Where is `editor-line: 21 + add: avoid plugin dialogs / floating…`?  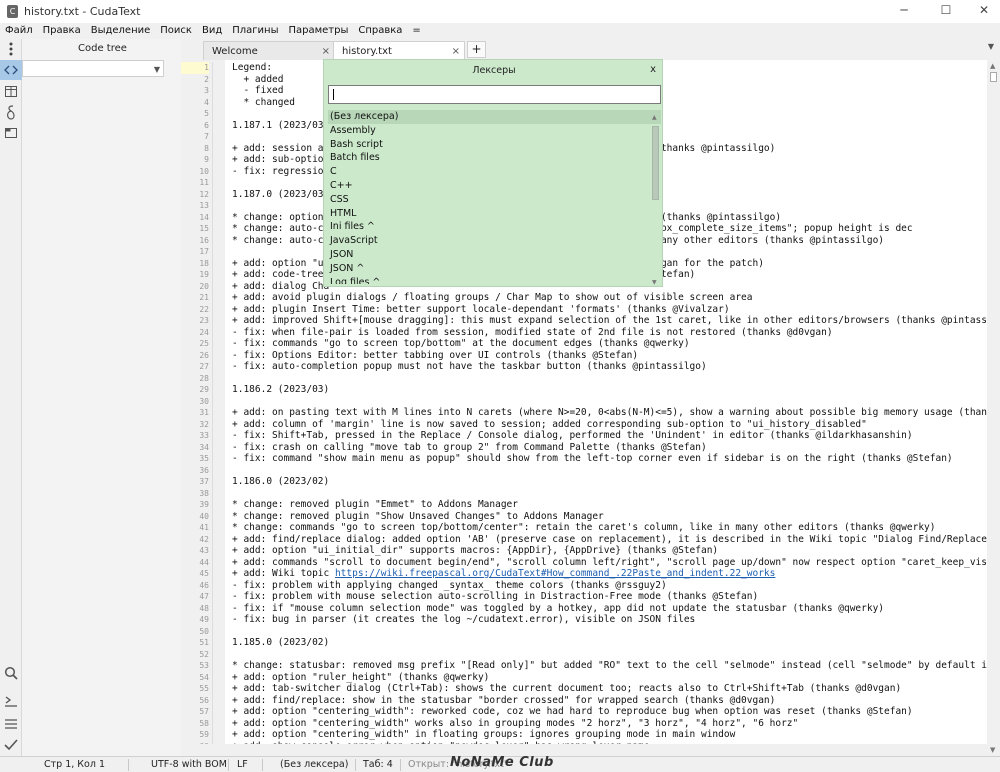 editor-line: 21 + add: avoid plugin dialogs / floating… is located at coordinates (584, 298).